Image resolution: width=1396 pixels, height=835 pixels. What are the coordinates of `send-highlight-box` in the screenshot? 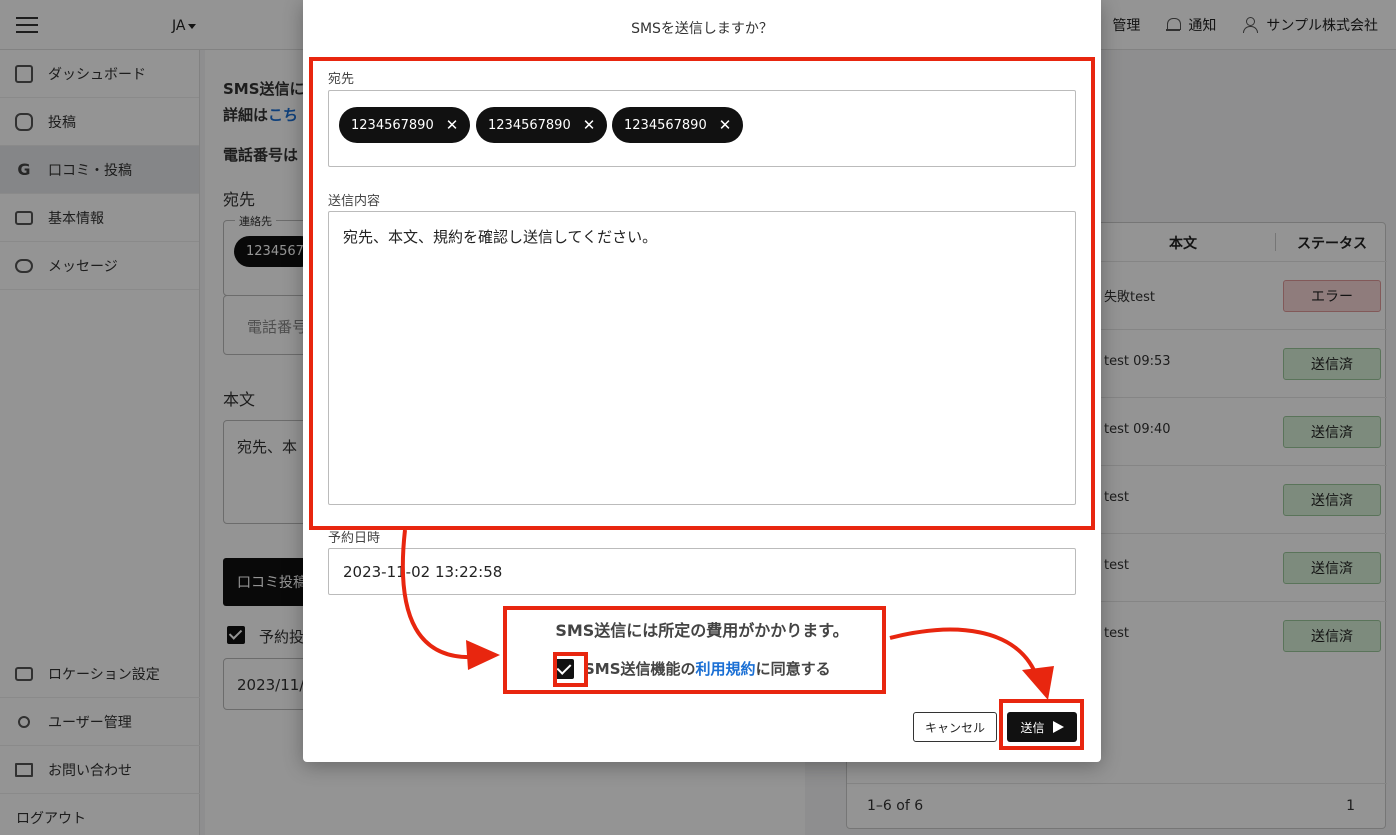 It's located at (1041, 724).